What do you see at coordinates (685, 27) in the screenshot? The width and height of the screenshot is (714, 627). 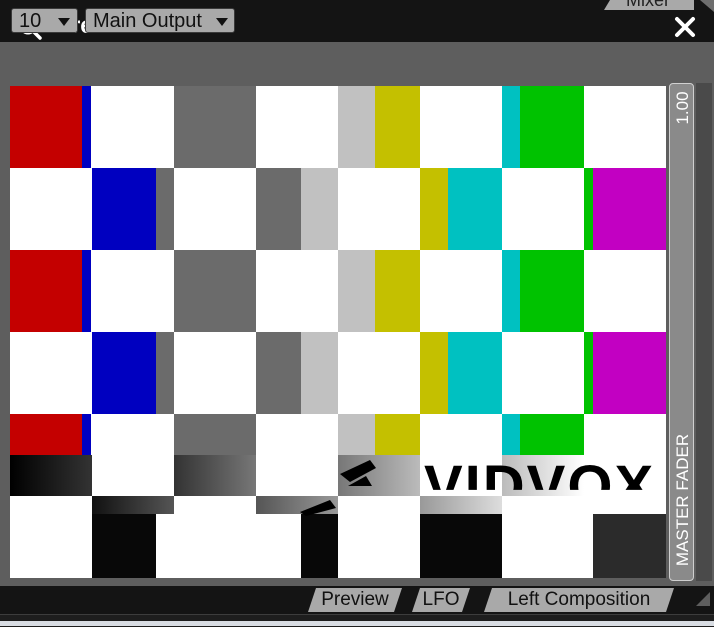 I see `close-icon` at bounding box center [685, 27].